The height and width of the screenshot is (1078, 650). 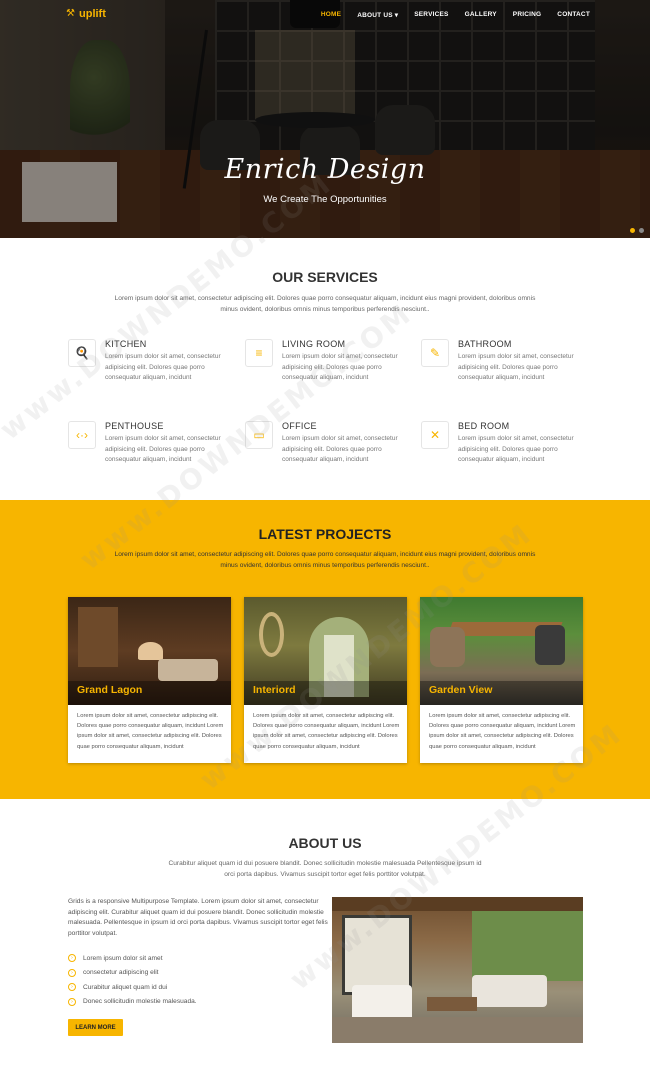 I want to click on about-image, so click(x=457, y=970).